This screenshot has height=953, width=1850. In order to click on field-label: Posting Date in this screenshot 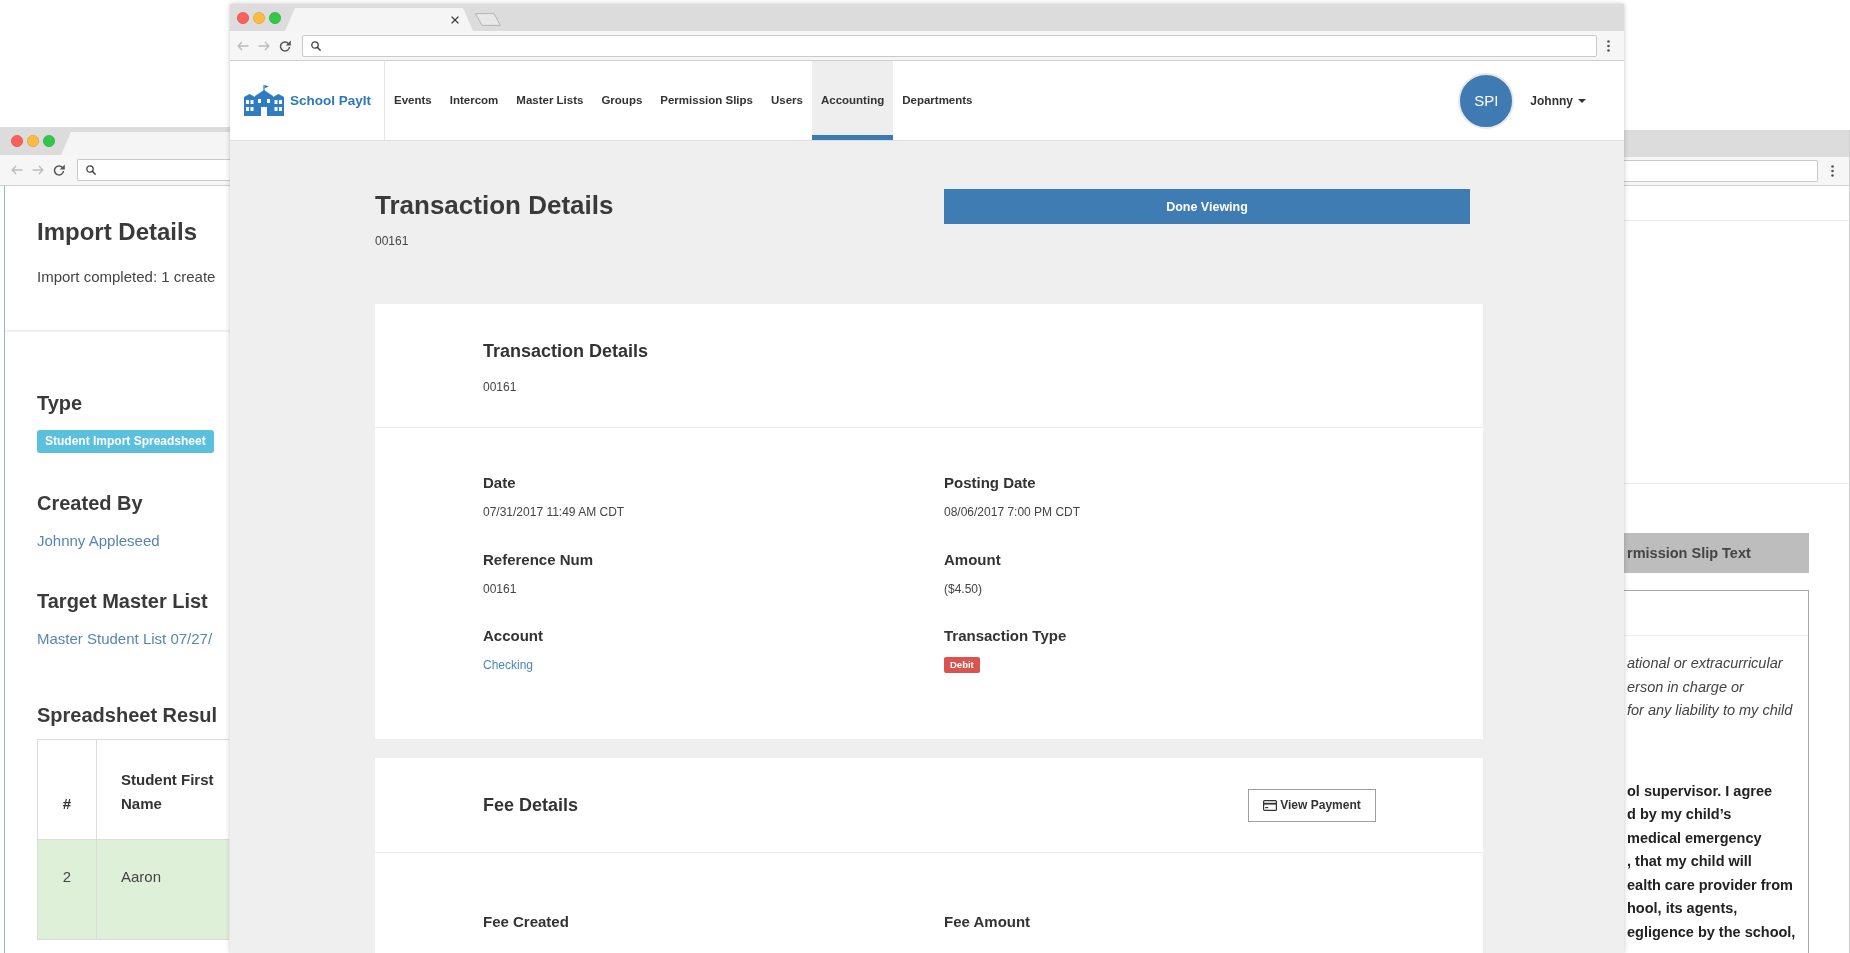, I will do `click(990, 483)`.